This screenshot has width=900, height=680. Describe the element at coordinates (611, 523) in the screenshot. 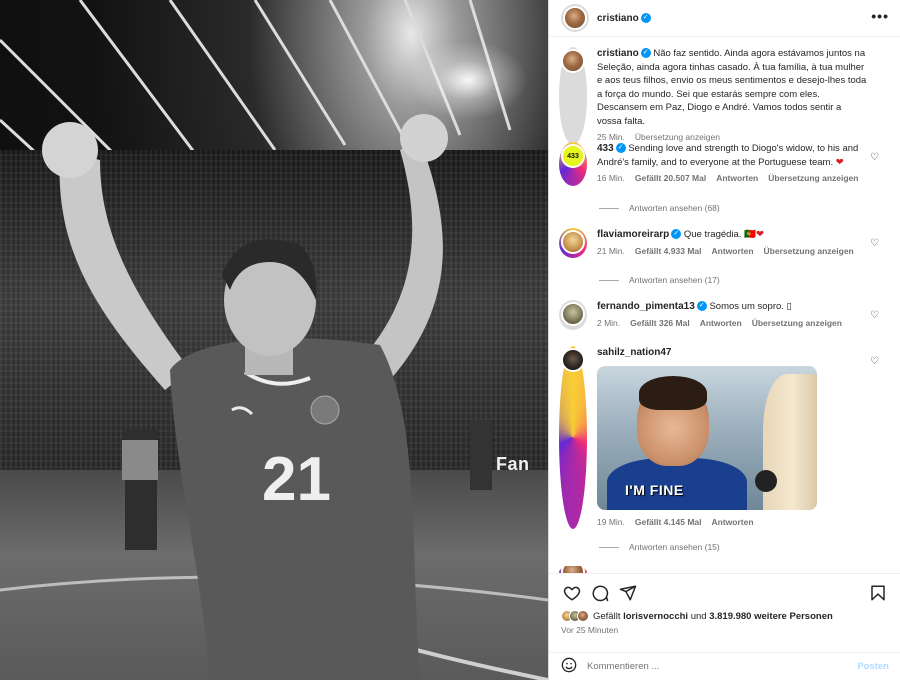

I see `comment-time: 19 Min.` at that location.